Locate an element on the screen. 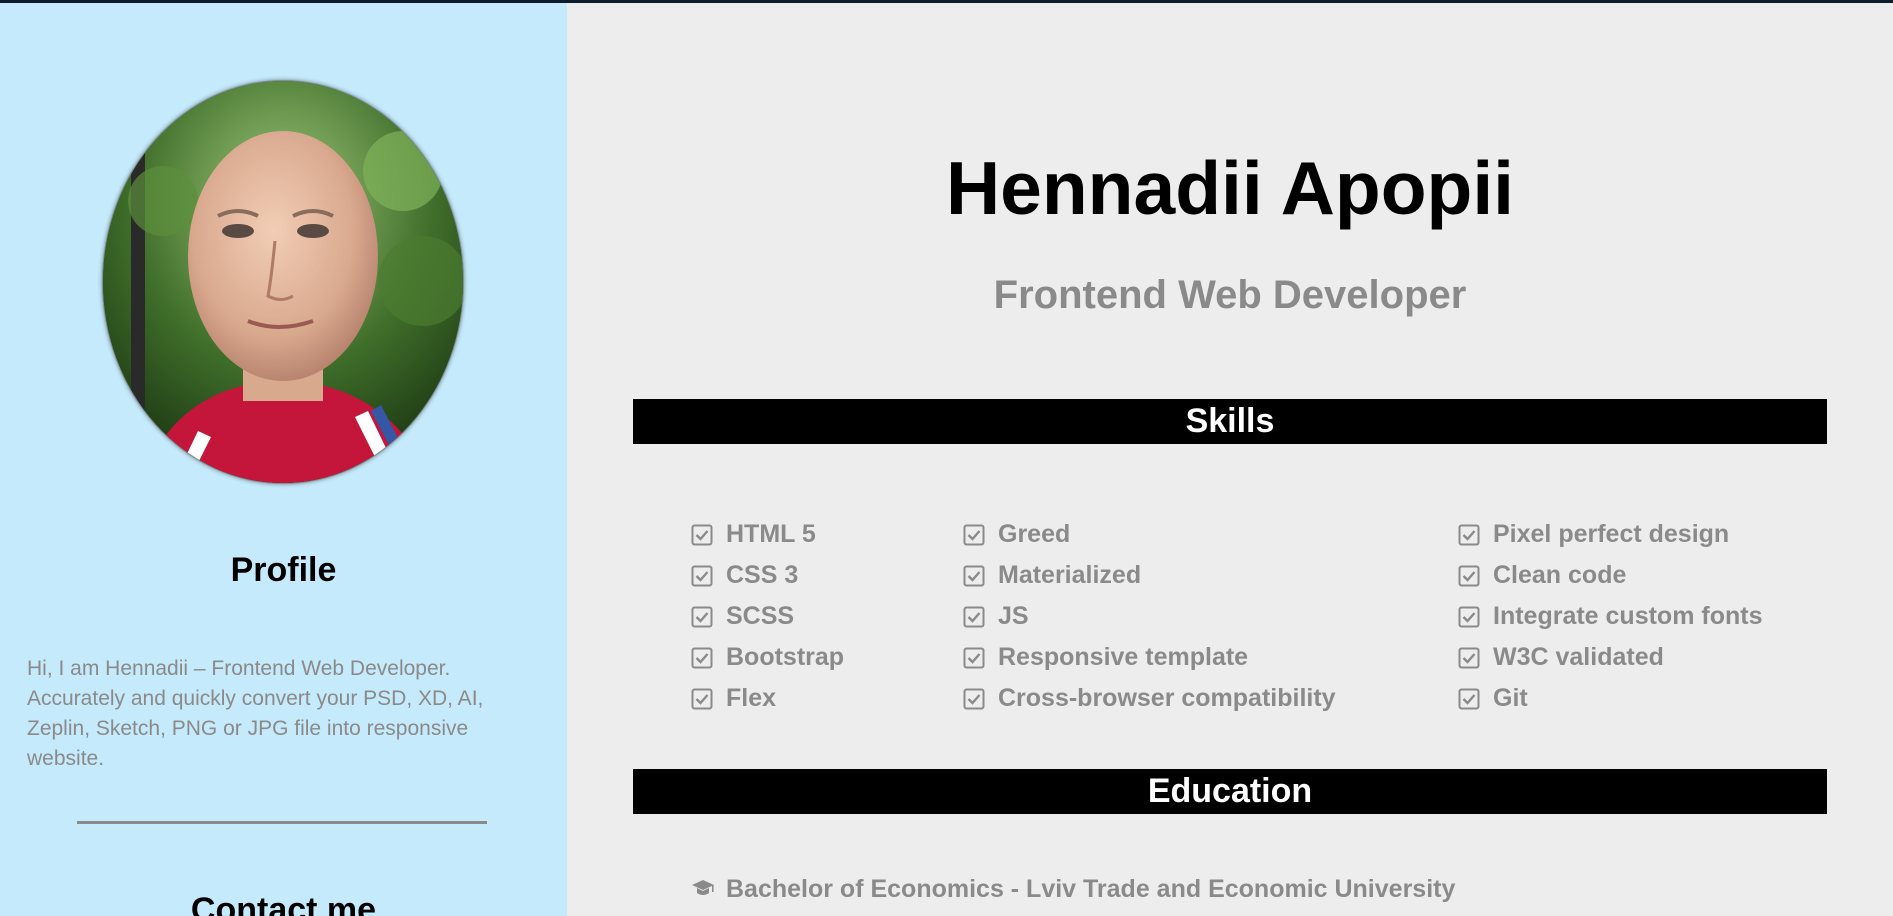 The image size is (1893, 916). skill-label: Cross-browser compatibility is located at coordinates (1167, 698).